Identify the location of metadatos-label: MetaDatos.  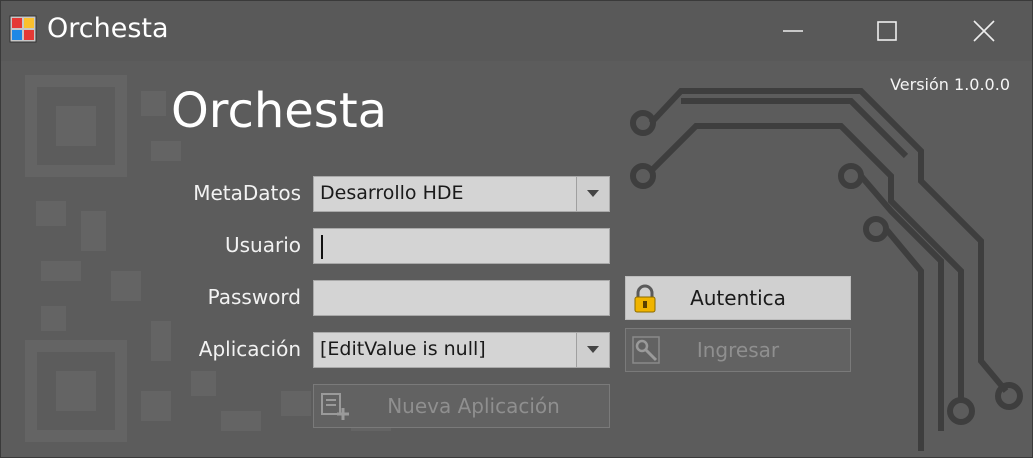
(247, 193).